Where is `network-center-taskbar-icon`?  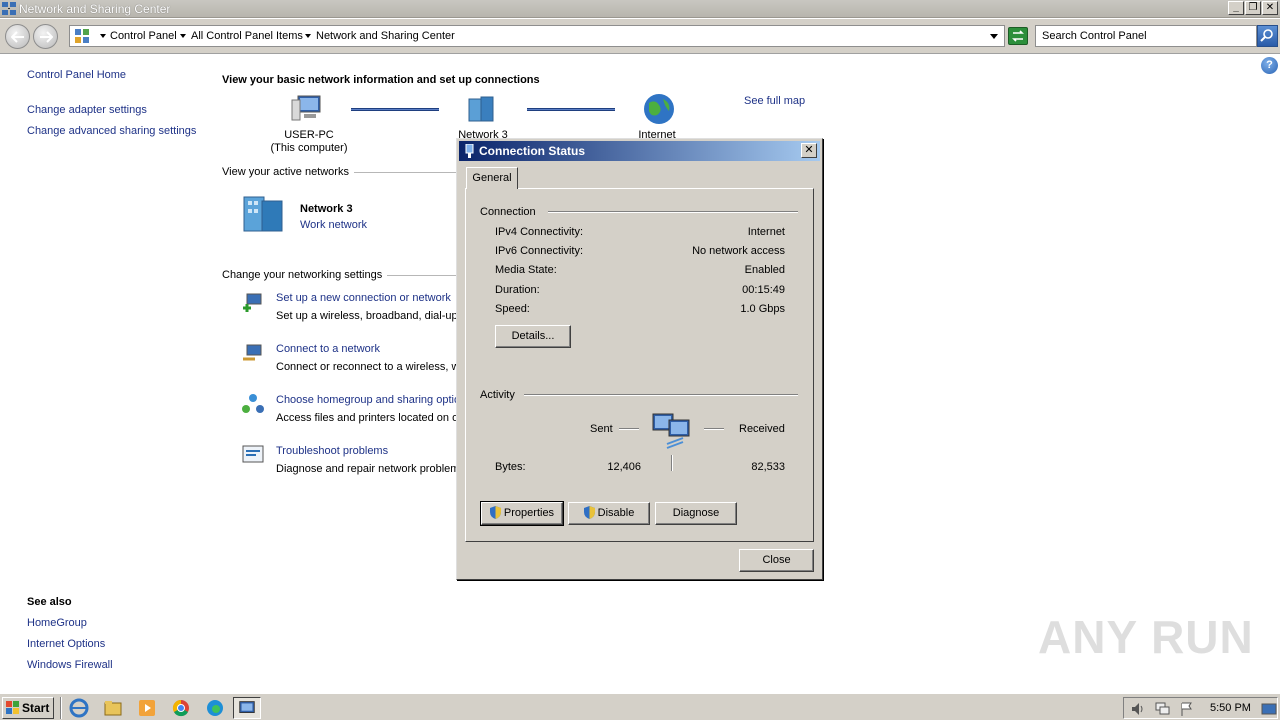
network-center-taskbar-icon is located at coordinates (247, 708).